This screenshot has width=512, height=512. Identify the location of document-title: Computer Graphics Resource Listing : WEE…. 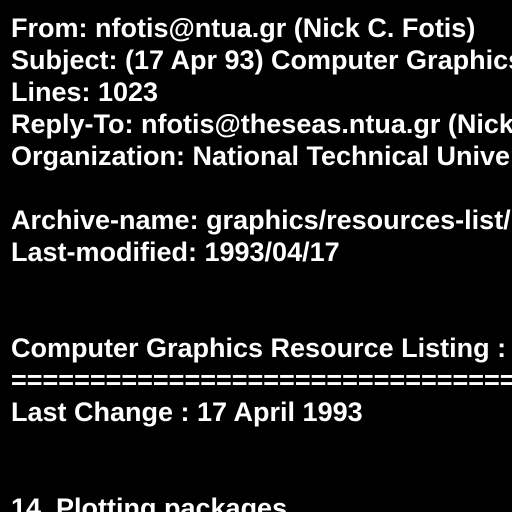
(259, 348).